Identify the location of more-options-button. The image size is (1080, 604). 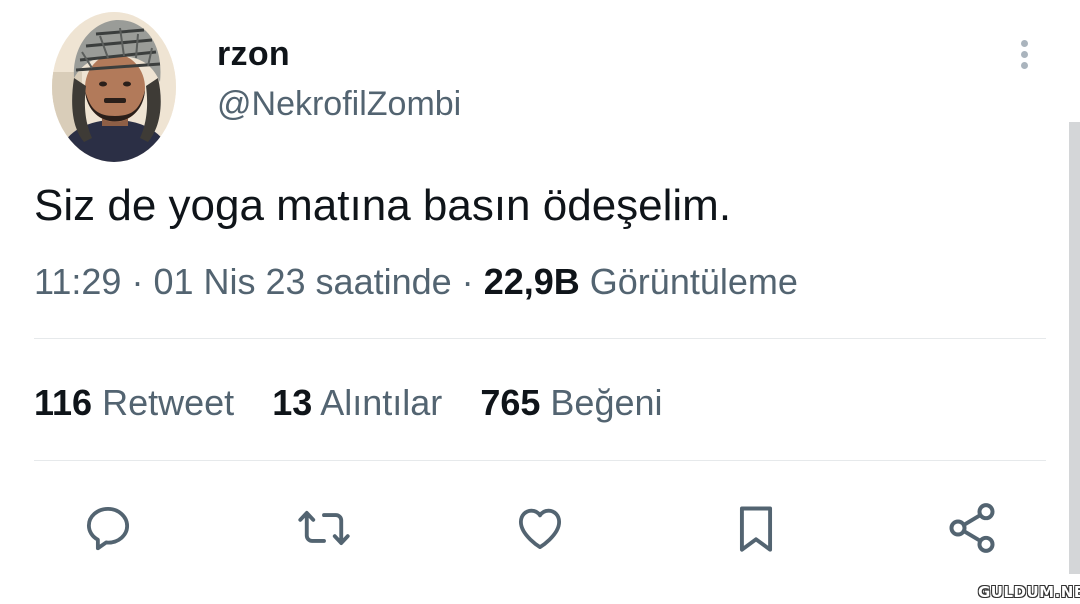
(1024, 56).